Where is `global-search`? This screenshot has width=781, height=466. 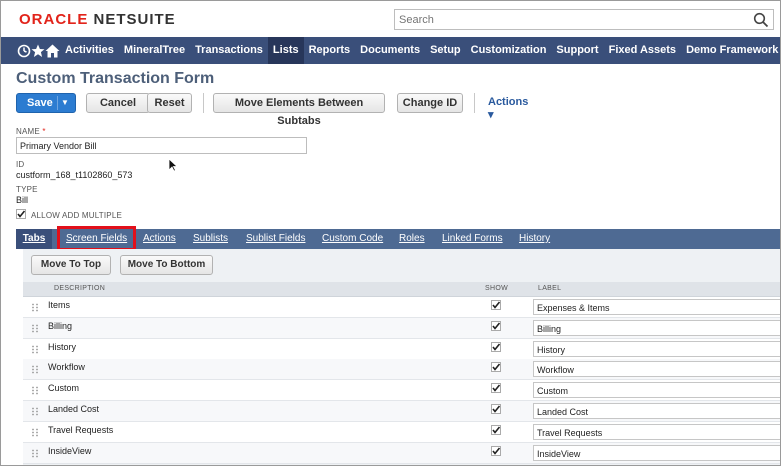
global-search is located at coordinates (584, 19).